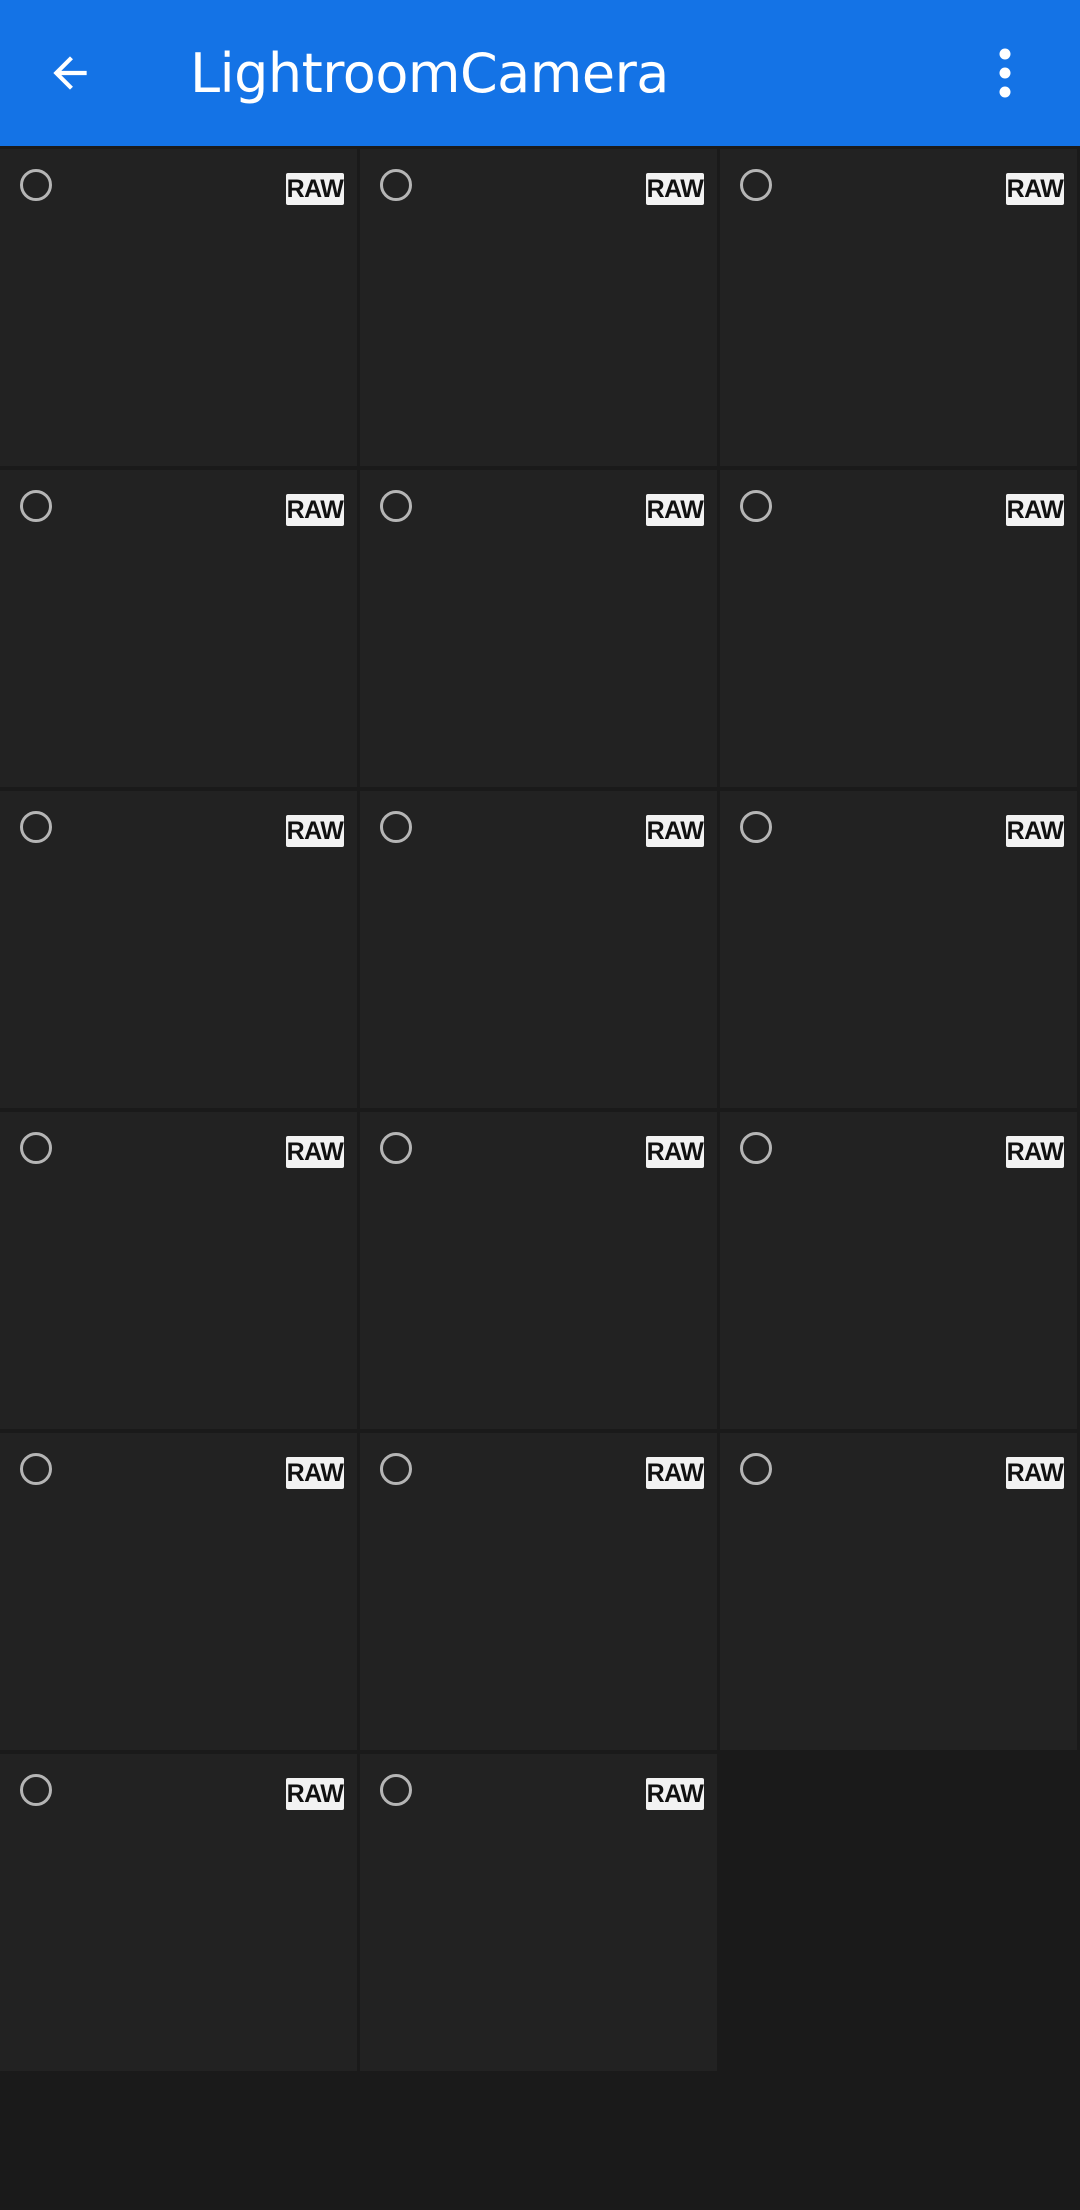 Image resolution: width=1080 pixels, height=2210 pixels. Describe the element at coordinates (429, 73) in the screenshot. I see `page-title: LightroomCamera` at that location.